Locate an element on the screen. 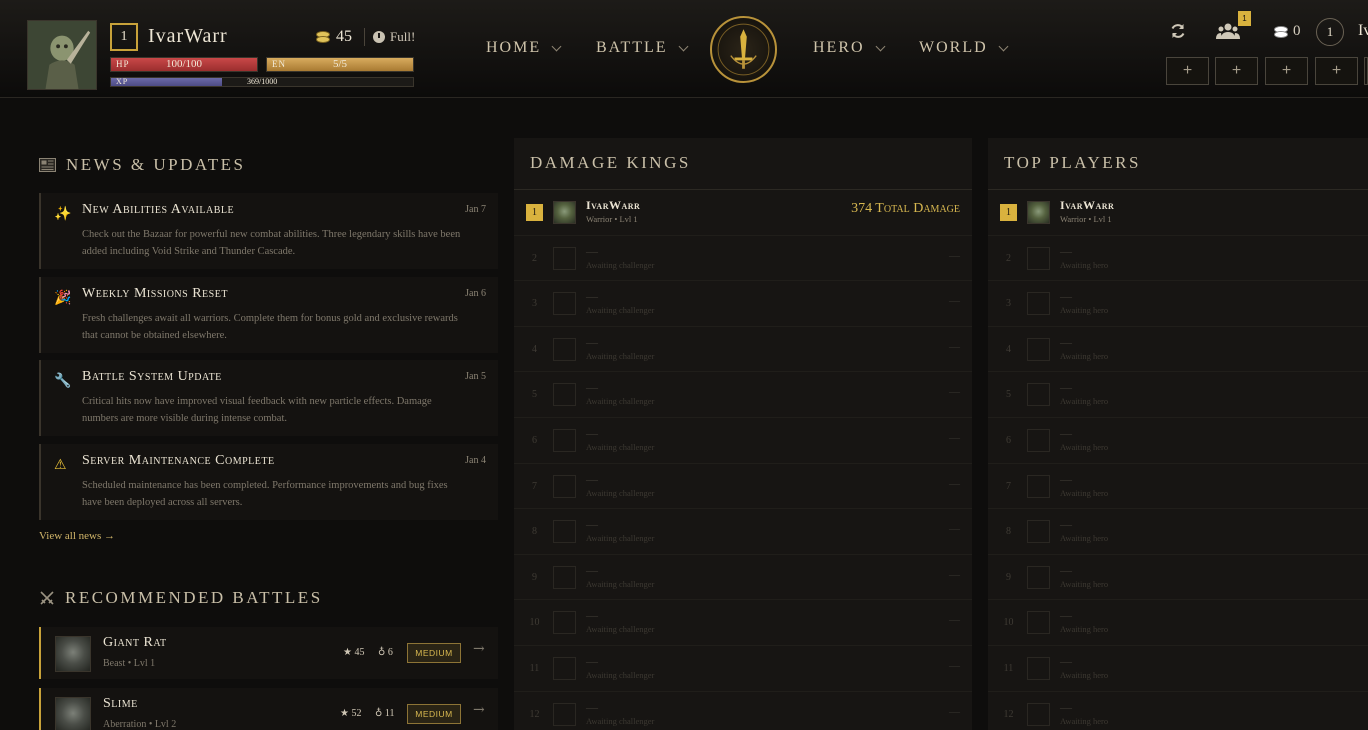 The height and width of the screenshot is (730, 1368). leaderboard-row: 1 IvarWarr Warrior • Lvl 1 is located at coordinates (1178, 213).